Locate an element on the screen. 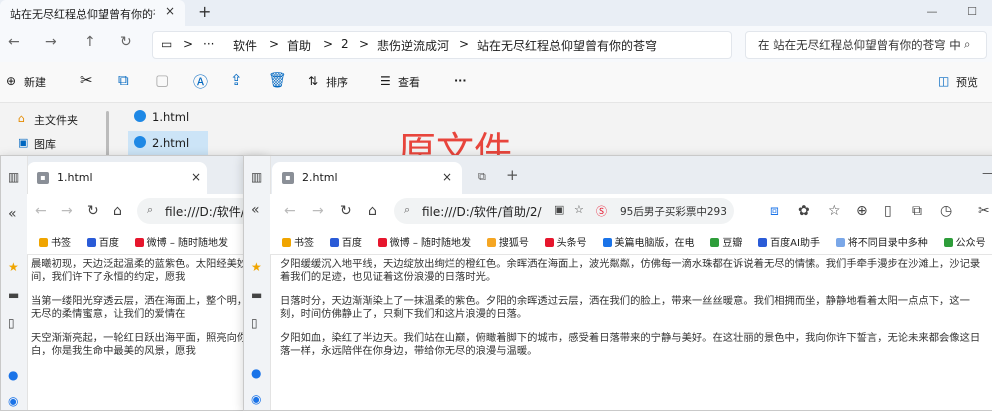 This screenshot has height=411, width=992. preview-button: 预览 is located at coordinates (967, 82).